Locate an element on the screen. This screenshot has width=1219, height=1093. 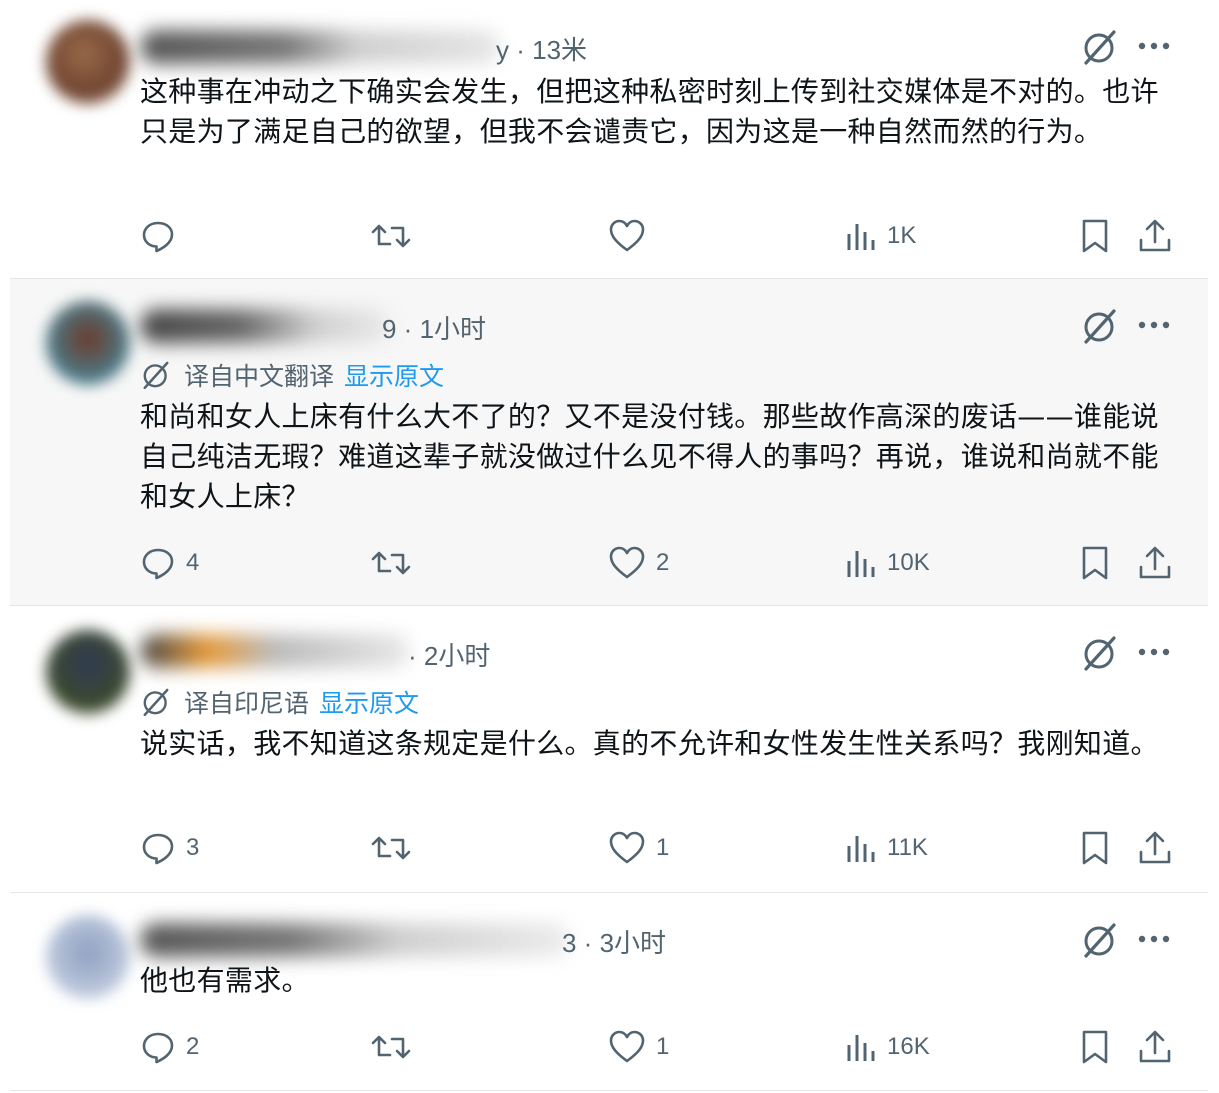
reply-button is located at coordinates (163, 236).